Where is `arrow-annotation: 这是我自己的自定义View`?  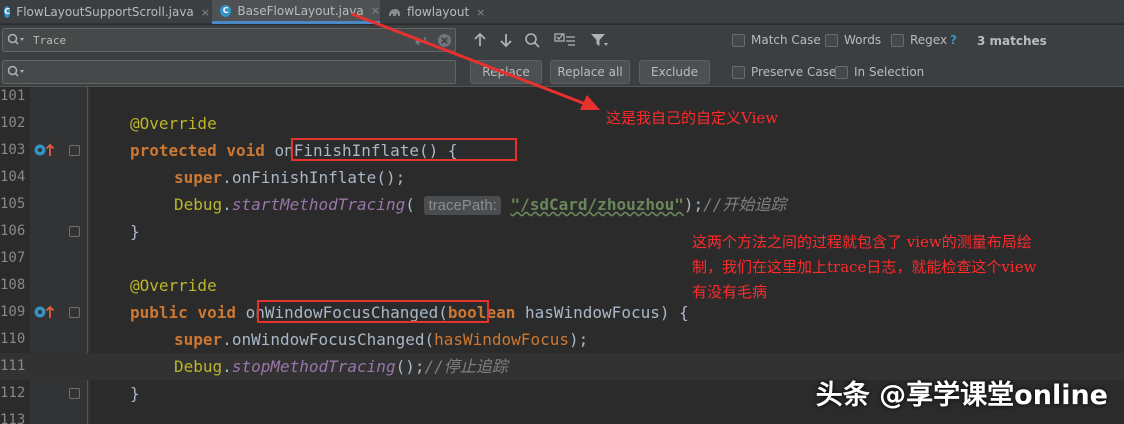
arrow-annotation: 这是我自己的自定义View is located at coordinates (692, 118).